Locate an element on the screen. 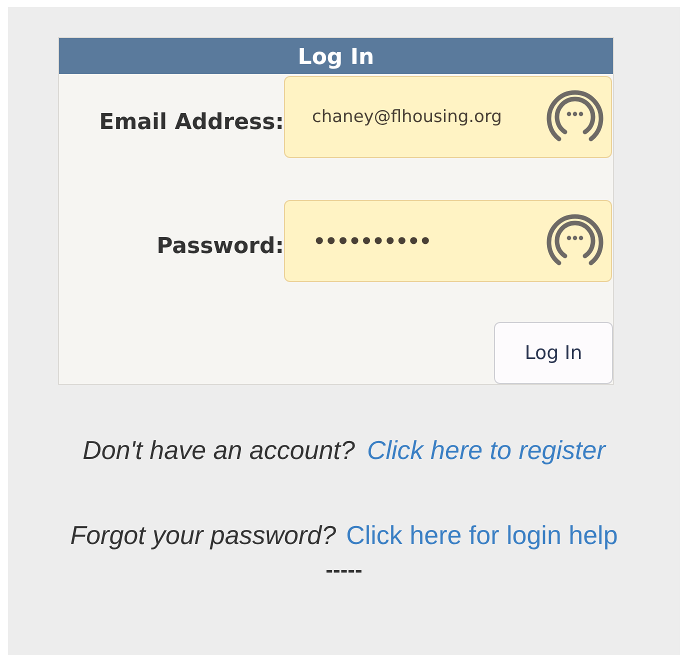 This screenshot has width=687, height=655. password-field: •••••••••• is located at coordinates (448, 241).